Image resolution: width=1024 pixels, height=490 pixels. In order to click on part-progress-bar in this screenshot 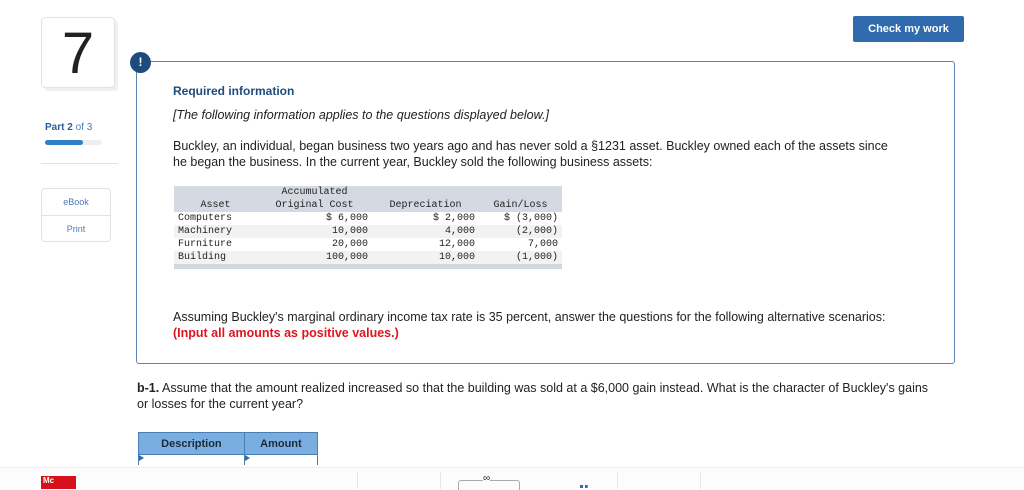, I will do `click(73, 142)`.